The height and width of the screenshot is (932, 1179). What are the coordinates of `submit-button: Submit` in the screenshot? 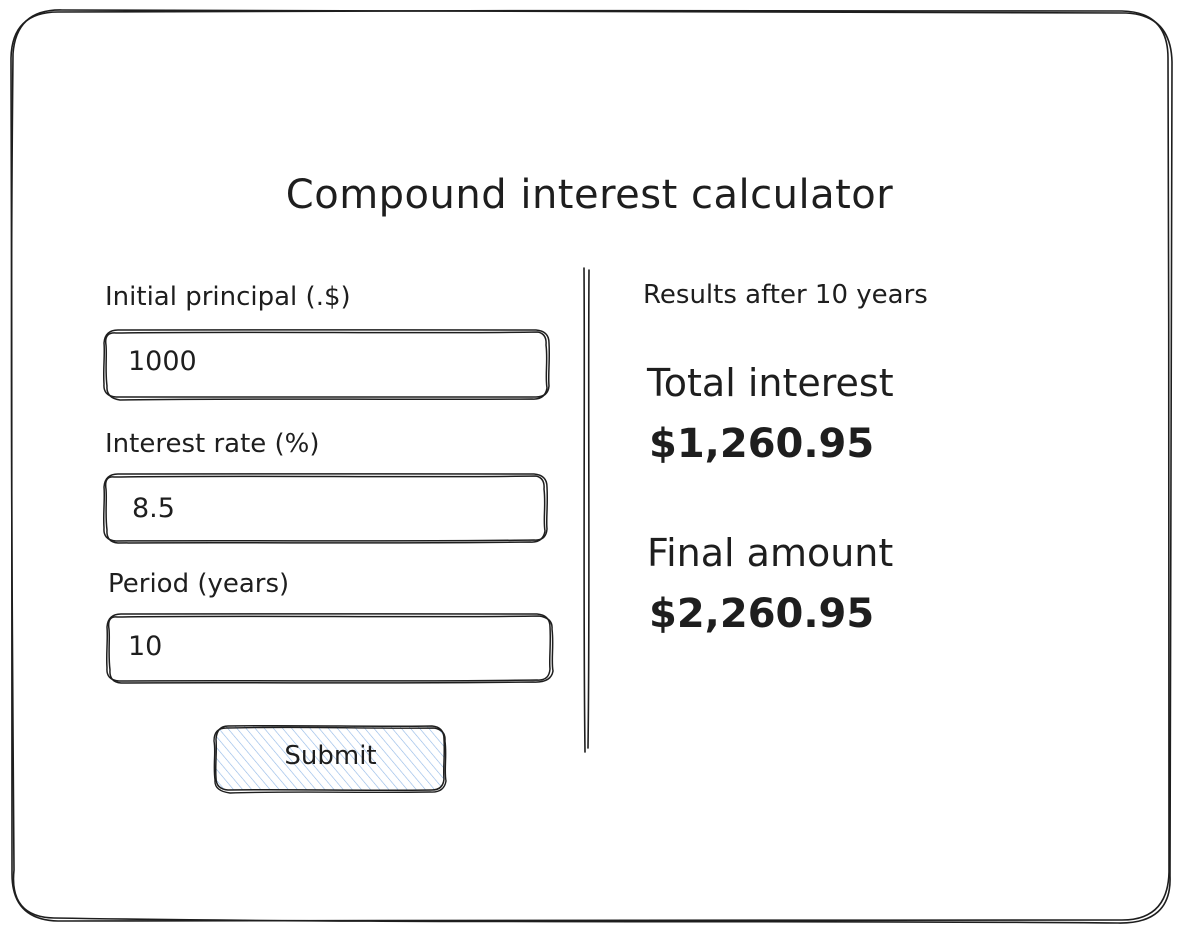 It's located at (330, 758).